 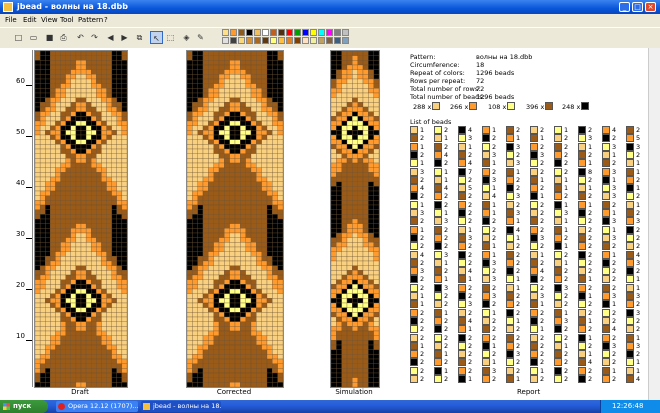 I want to click on print-icon: ⎙, so click(x=63, y=37).